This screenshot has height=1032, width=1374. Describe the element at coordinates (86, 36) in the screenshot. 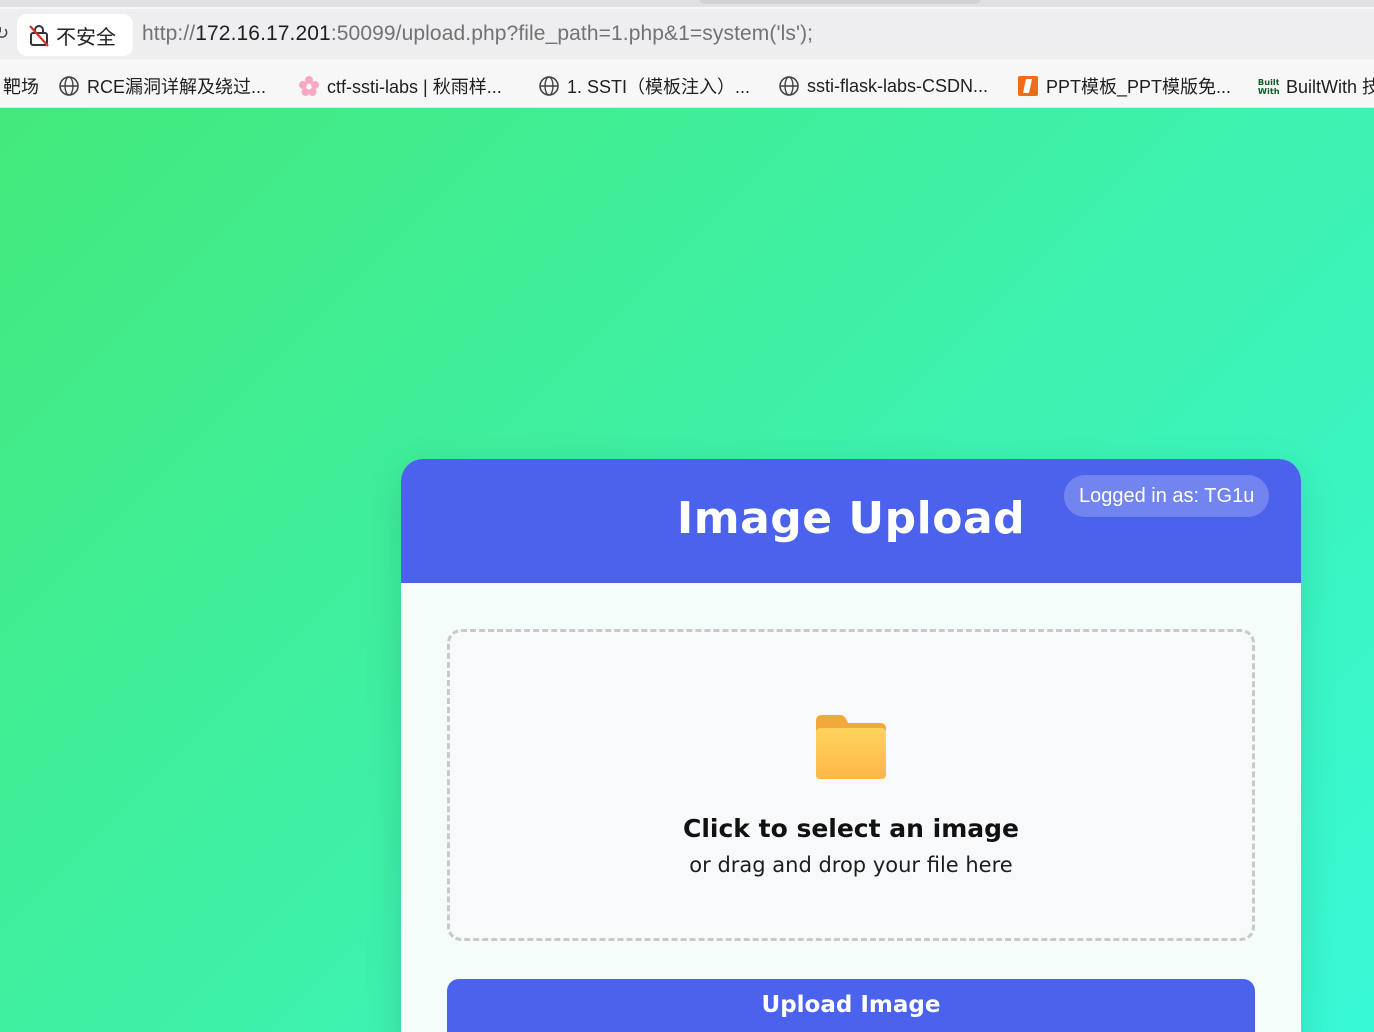

I see `security-label: 不安全` at that location.